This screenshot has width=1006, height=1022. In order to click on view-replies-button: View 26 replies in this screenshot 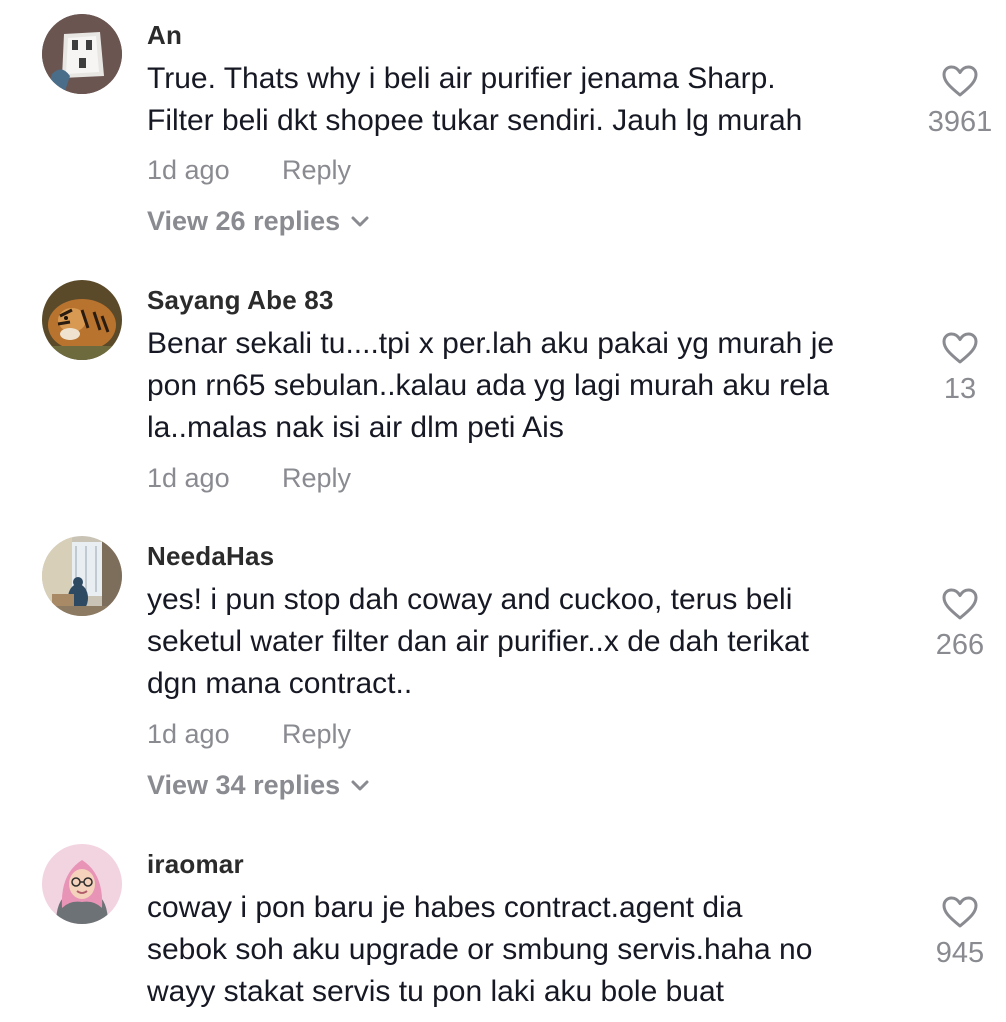, I will do `click(258, 221)`.